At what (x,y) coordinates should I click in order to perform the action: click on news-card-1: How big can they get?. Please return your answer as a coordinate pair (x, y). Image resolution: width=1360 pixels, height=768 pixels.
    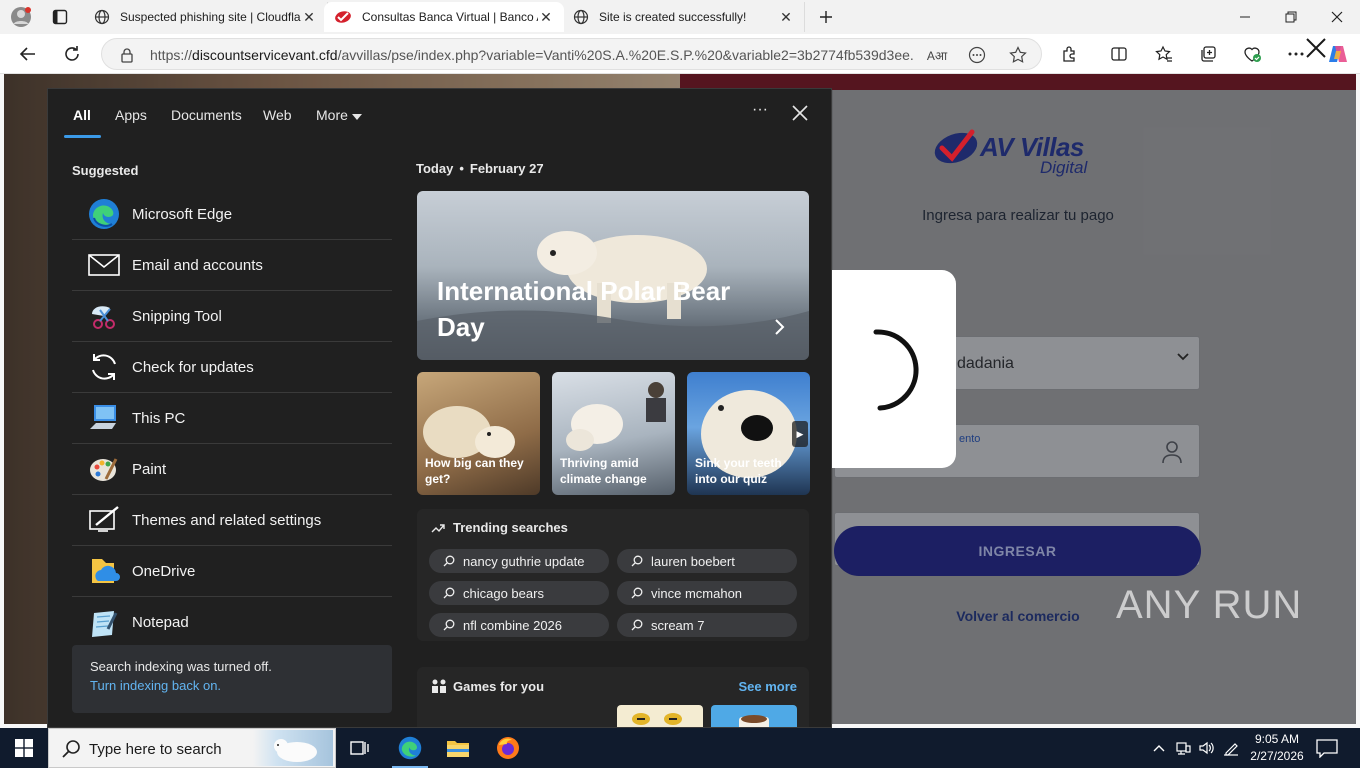
    Looking at the image, I should click on (478, 433).